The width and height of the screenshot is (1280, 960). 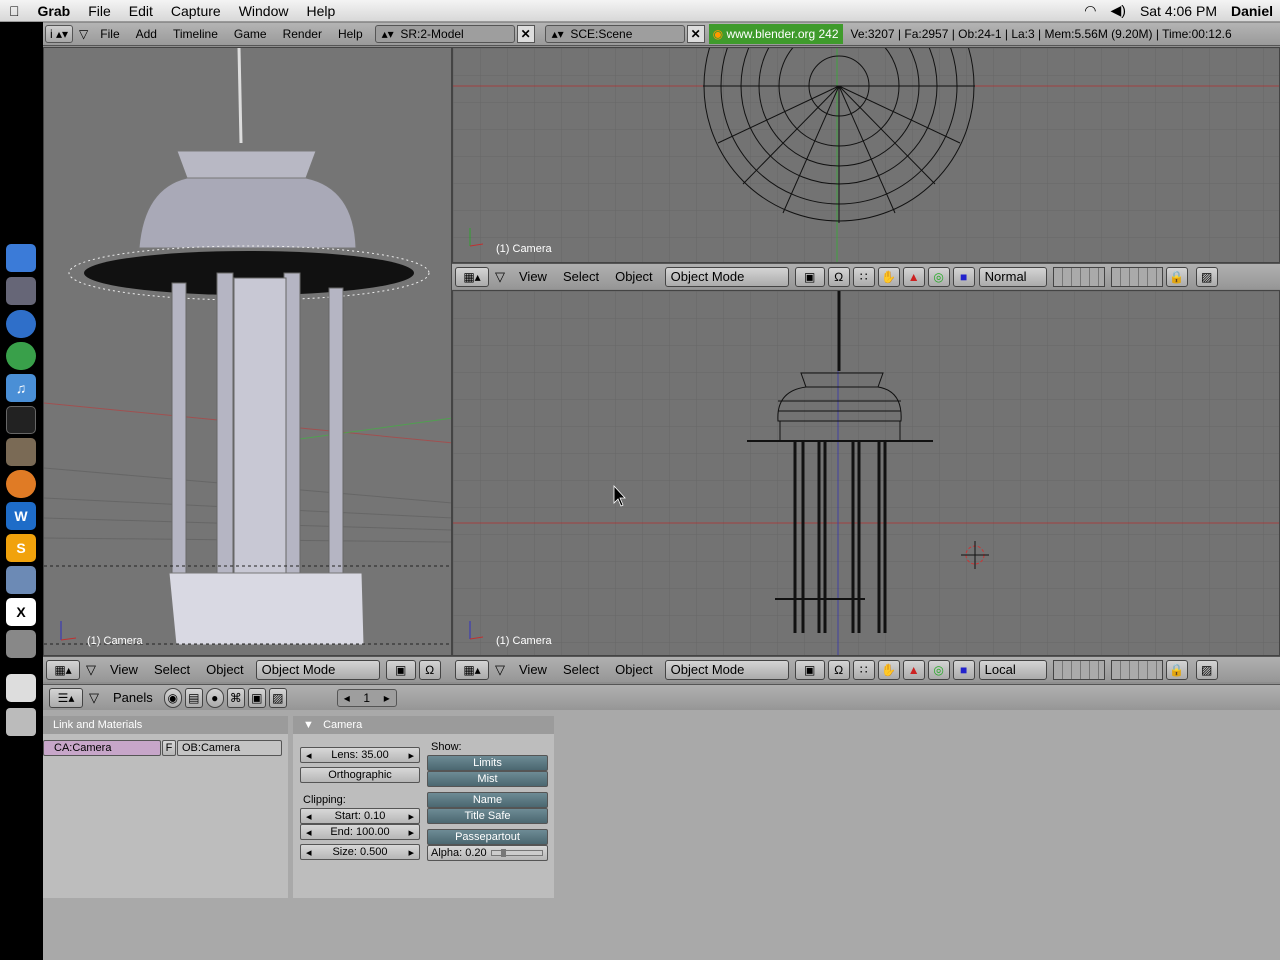 I want to click on document-icon, so click(x=21, y=688).